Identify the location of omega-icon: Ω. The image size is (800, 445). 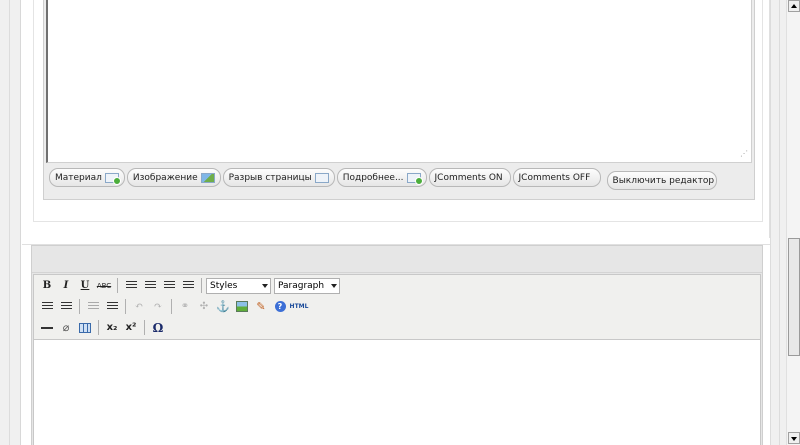
(158, 327).